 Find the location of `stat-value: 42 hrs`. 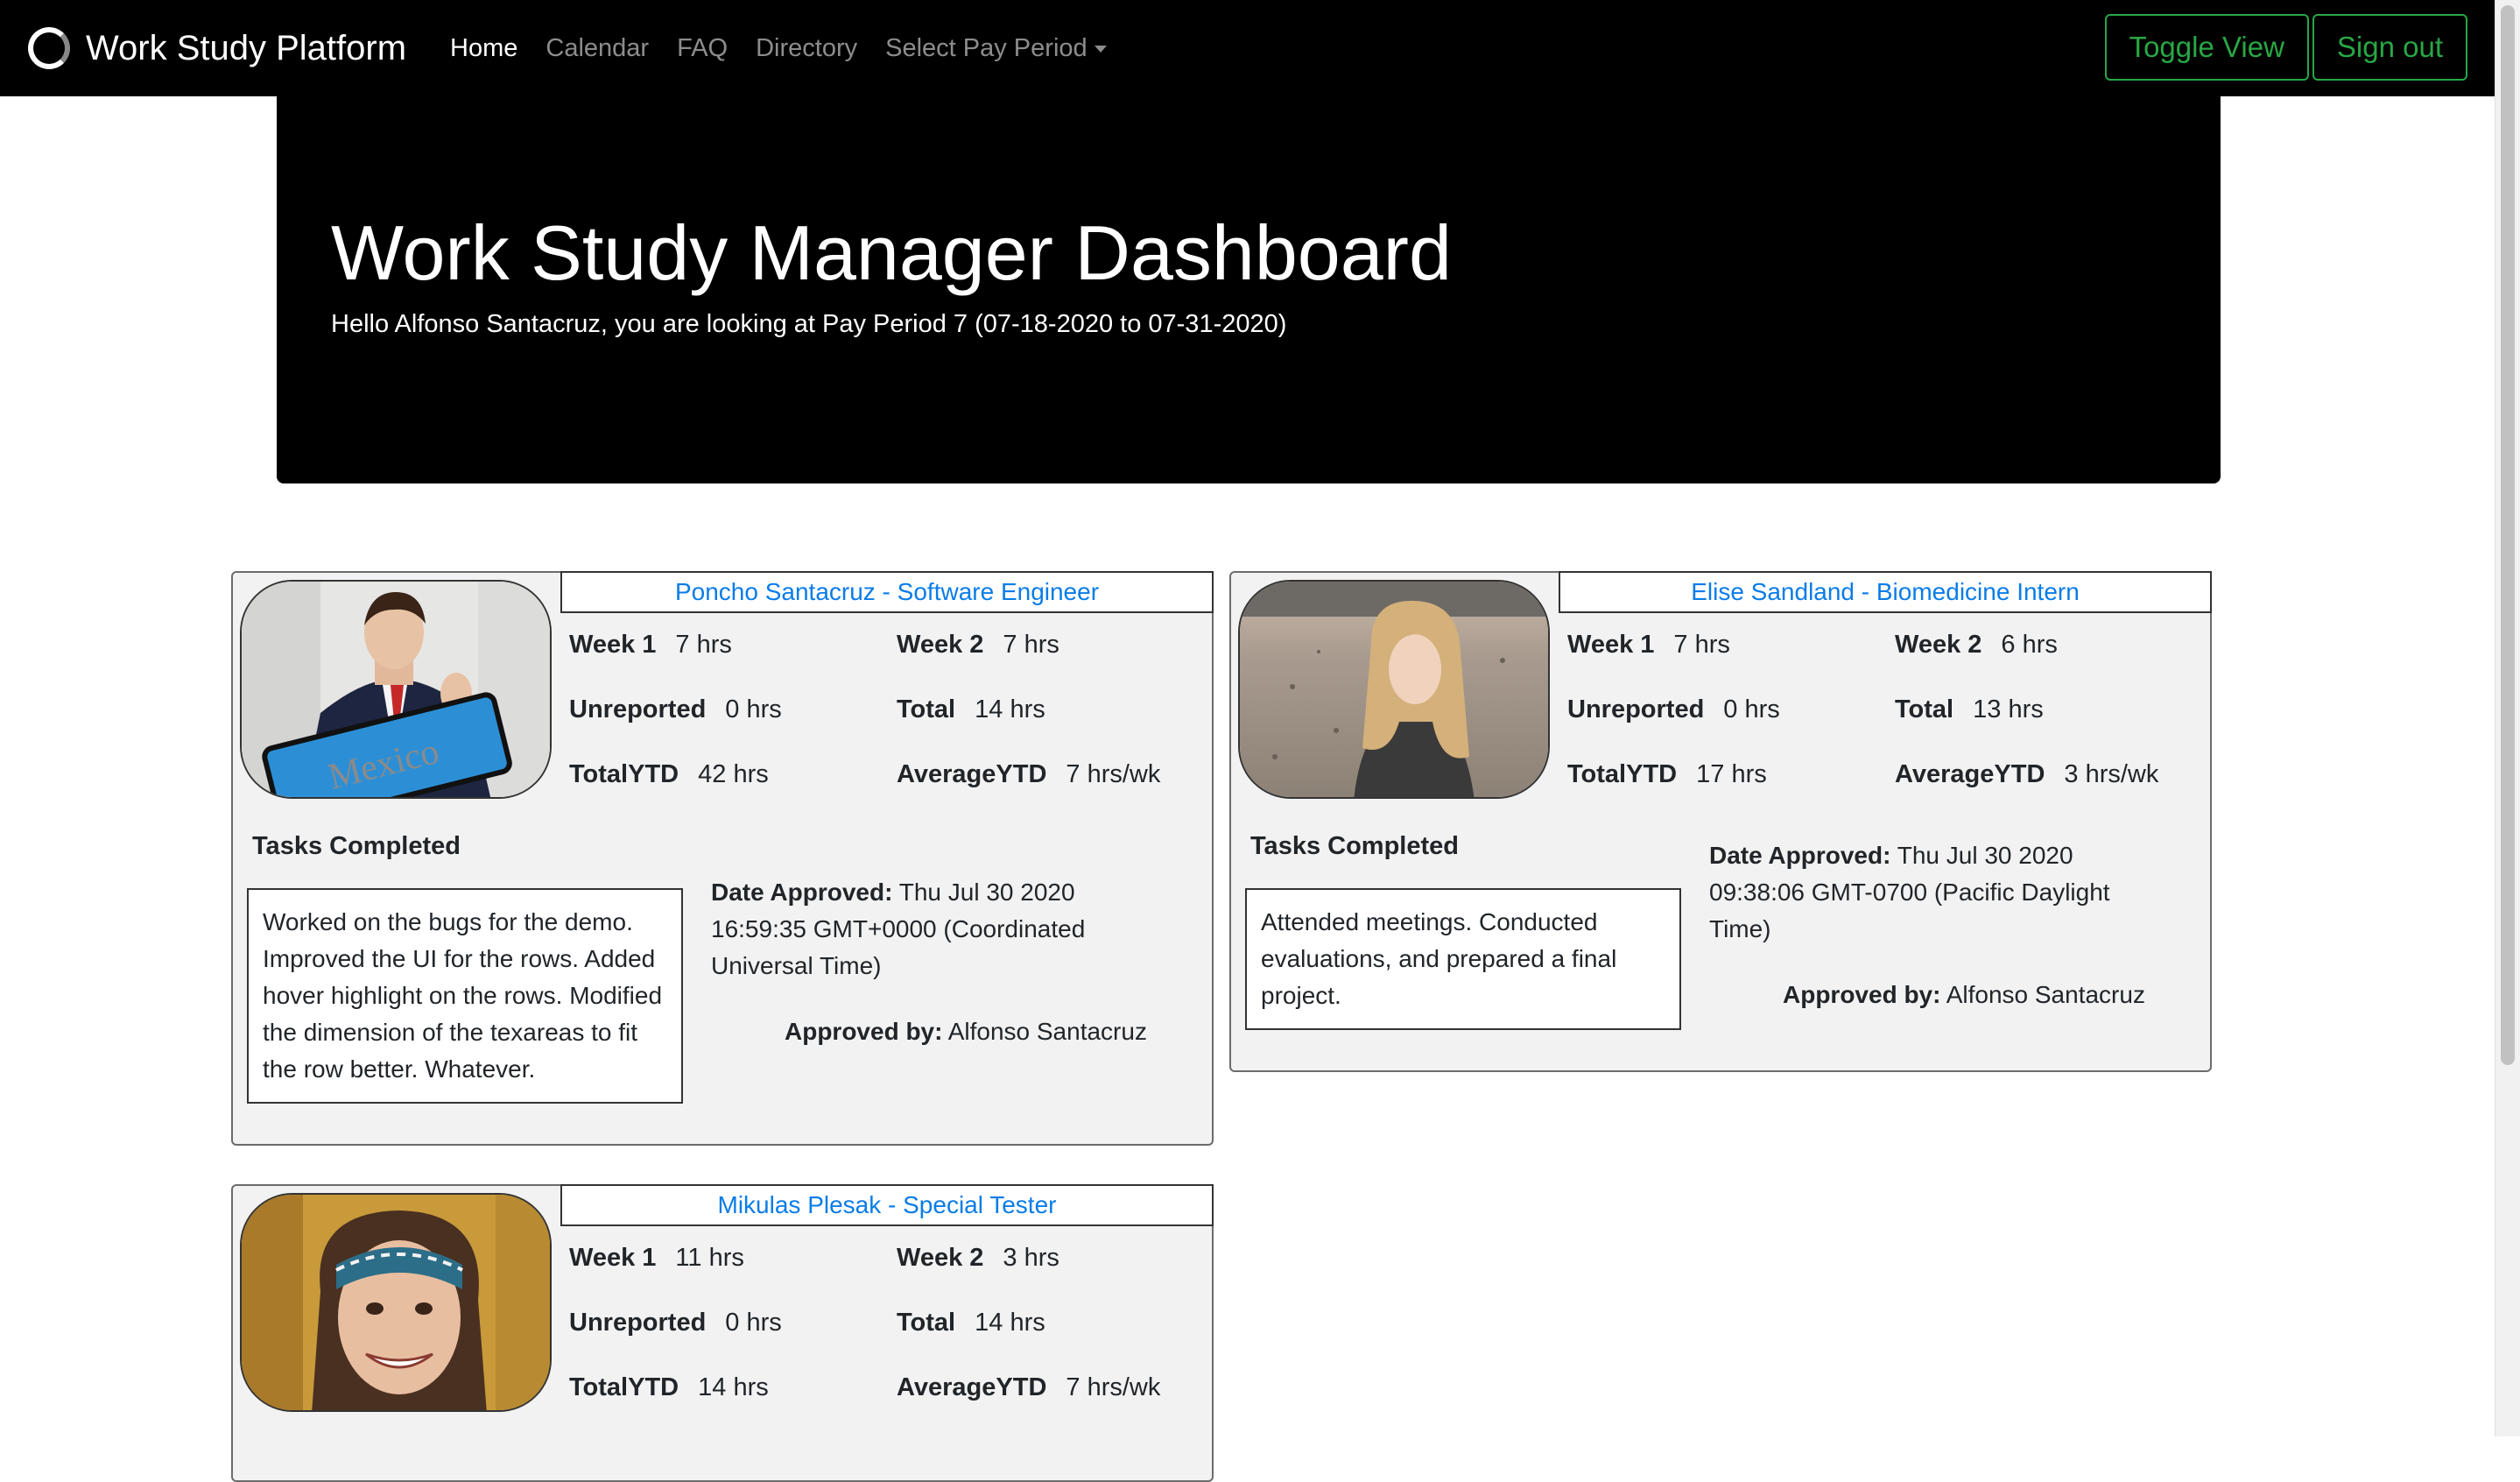

stat-value: 42 hrs is located at coordinates (733, 774).